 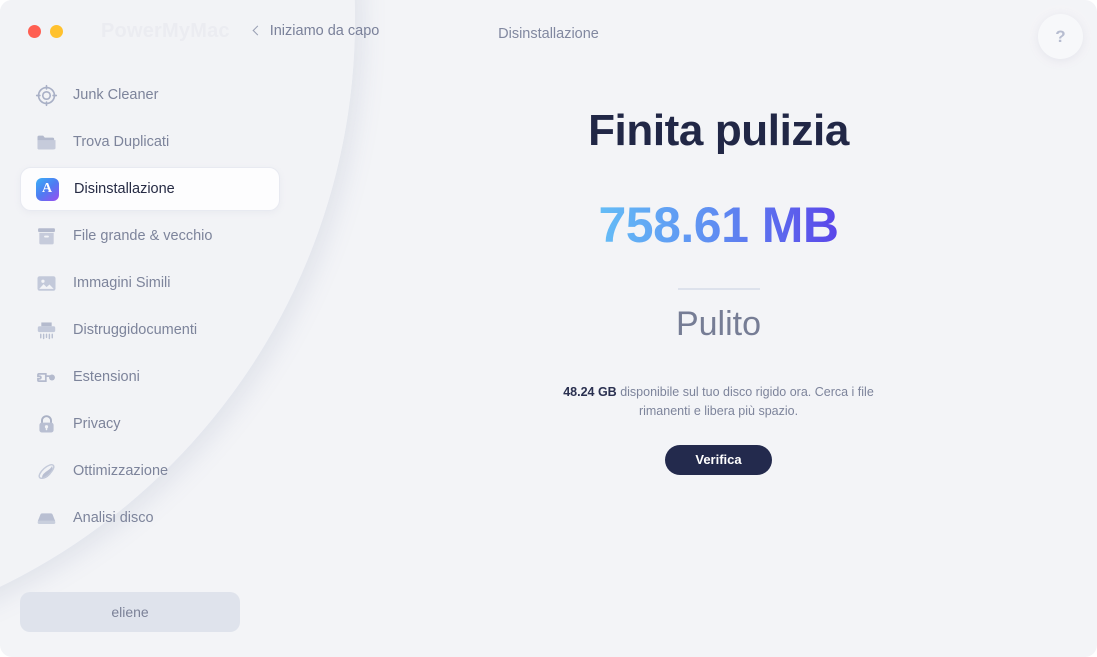 I want to click on sidebar-item-junk-cleaner: Junk Cleaner, so click(x=150, y=95).